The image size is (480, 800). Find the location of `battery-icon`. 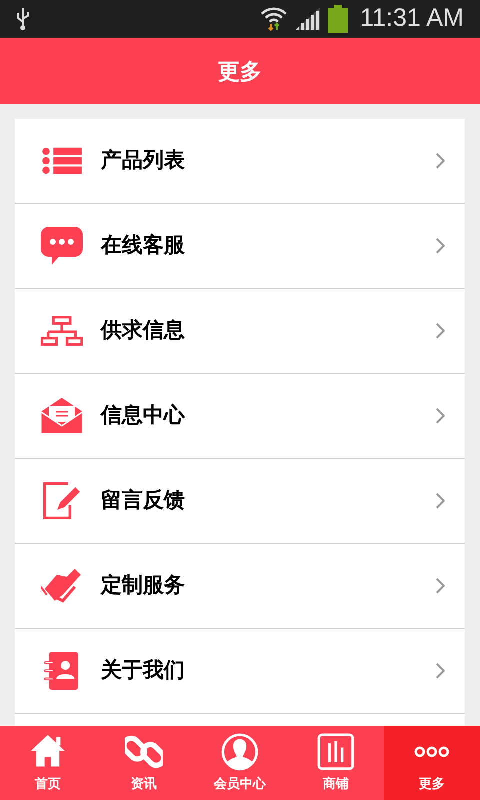

battery-icon is located at coordinates (338, 19).